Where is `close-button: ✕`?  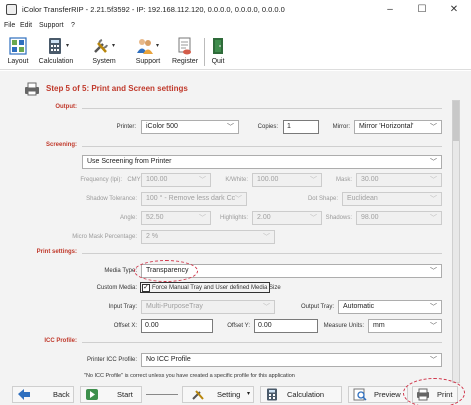
close-button: ✕ is located at coordinates (454, 10).